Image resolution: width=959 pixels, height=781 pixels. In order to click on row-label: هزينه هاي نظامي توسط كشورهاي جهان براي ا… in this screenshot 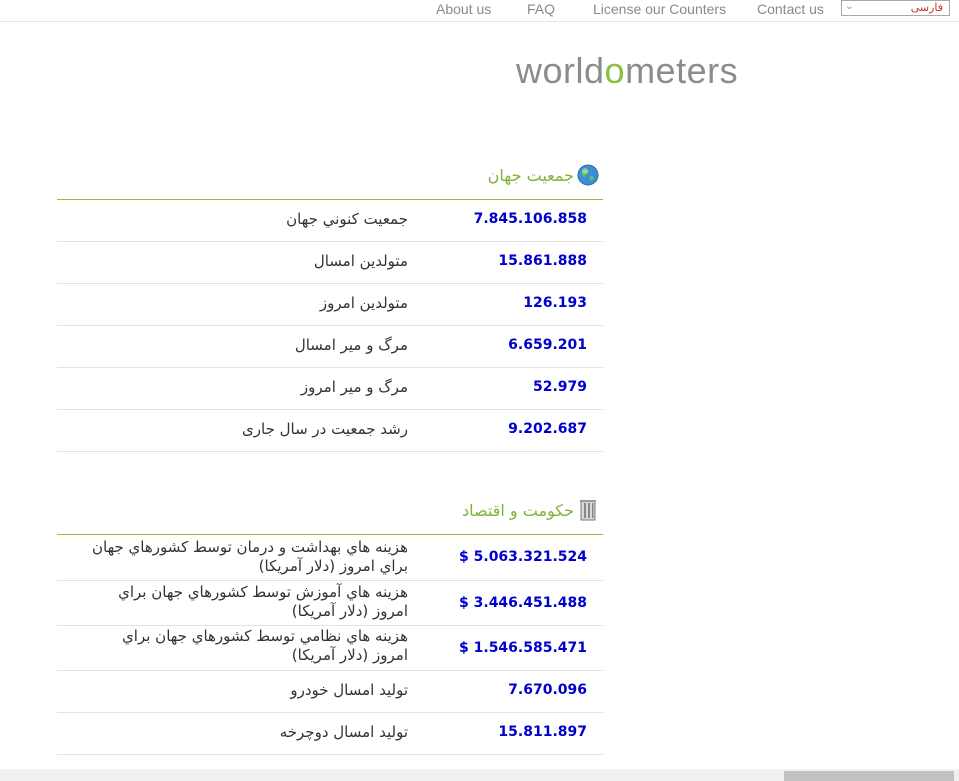, I will do `click(265, 645)`.